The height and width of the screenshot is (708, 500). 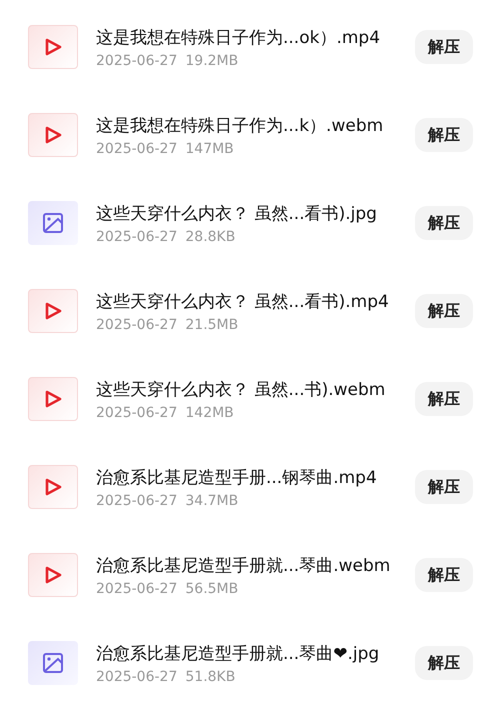 What do you see at coordinates (211, 324) in the screenshot?
I see `file-size: 21.5MB` at bounding box center [211, 324].